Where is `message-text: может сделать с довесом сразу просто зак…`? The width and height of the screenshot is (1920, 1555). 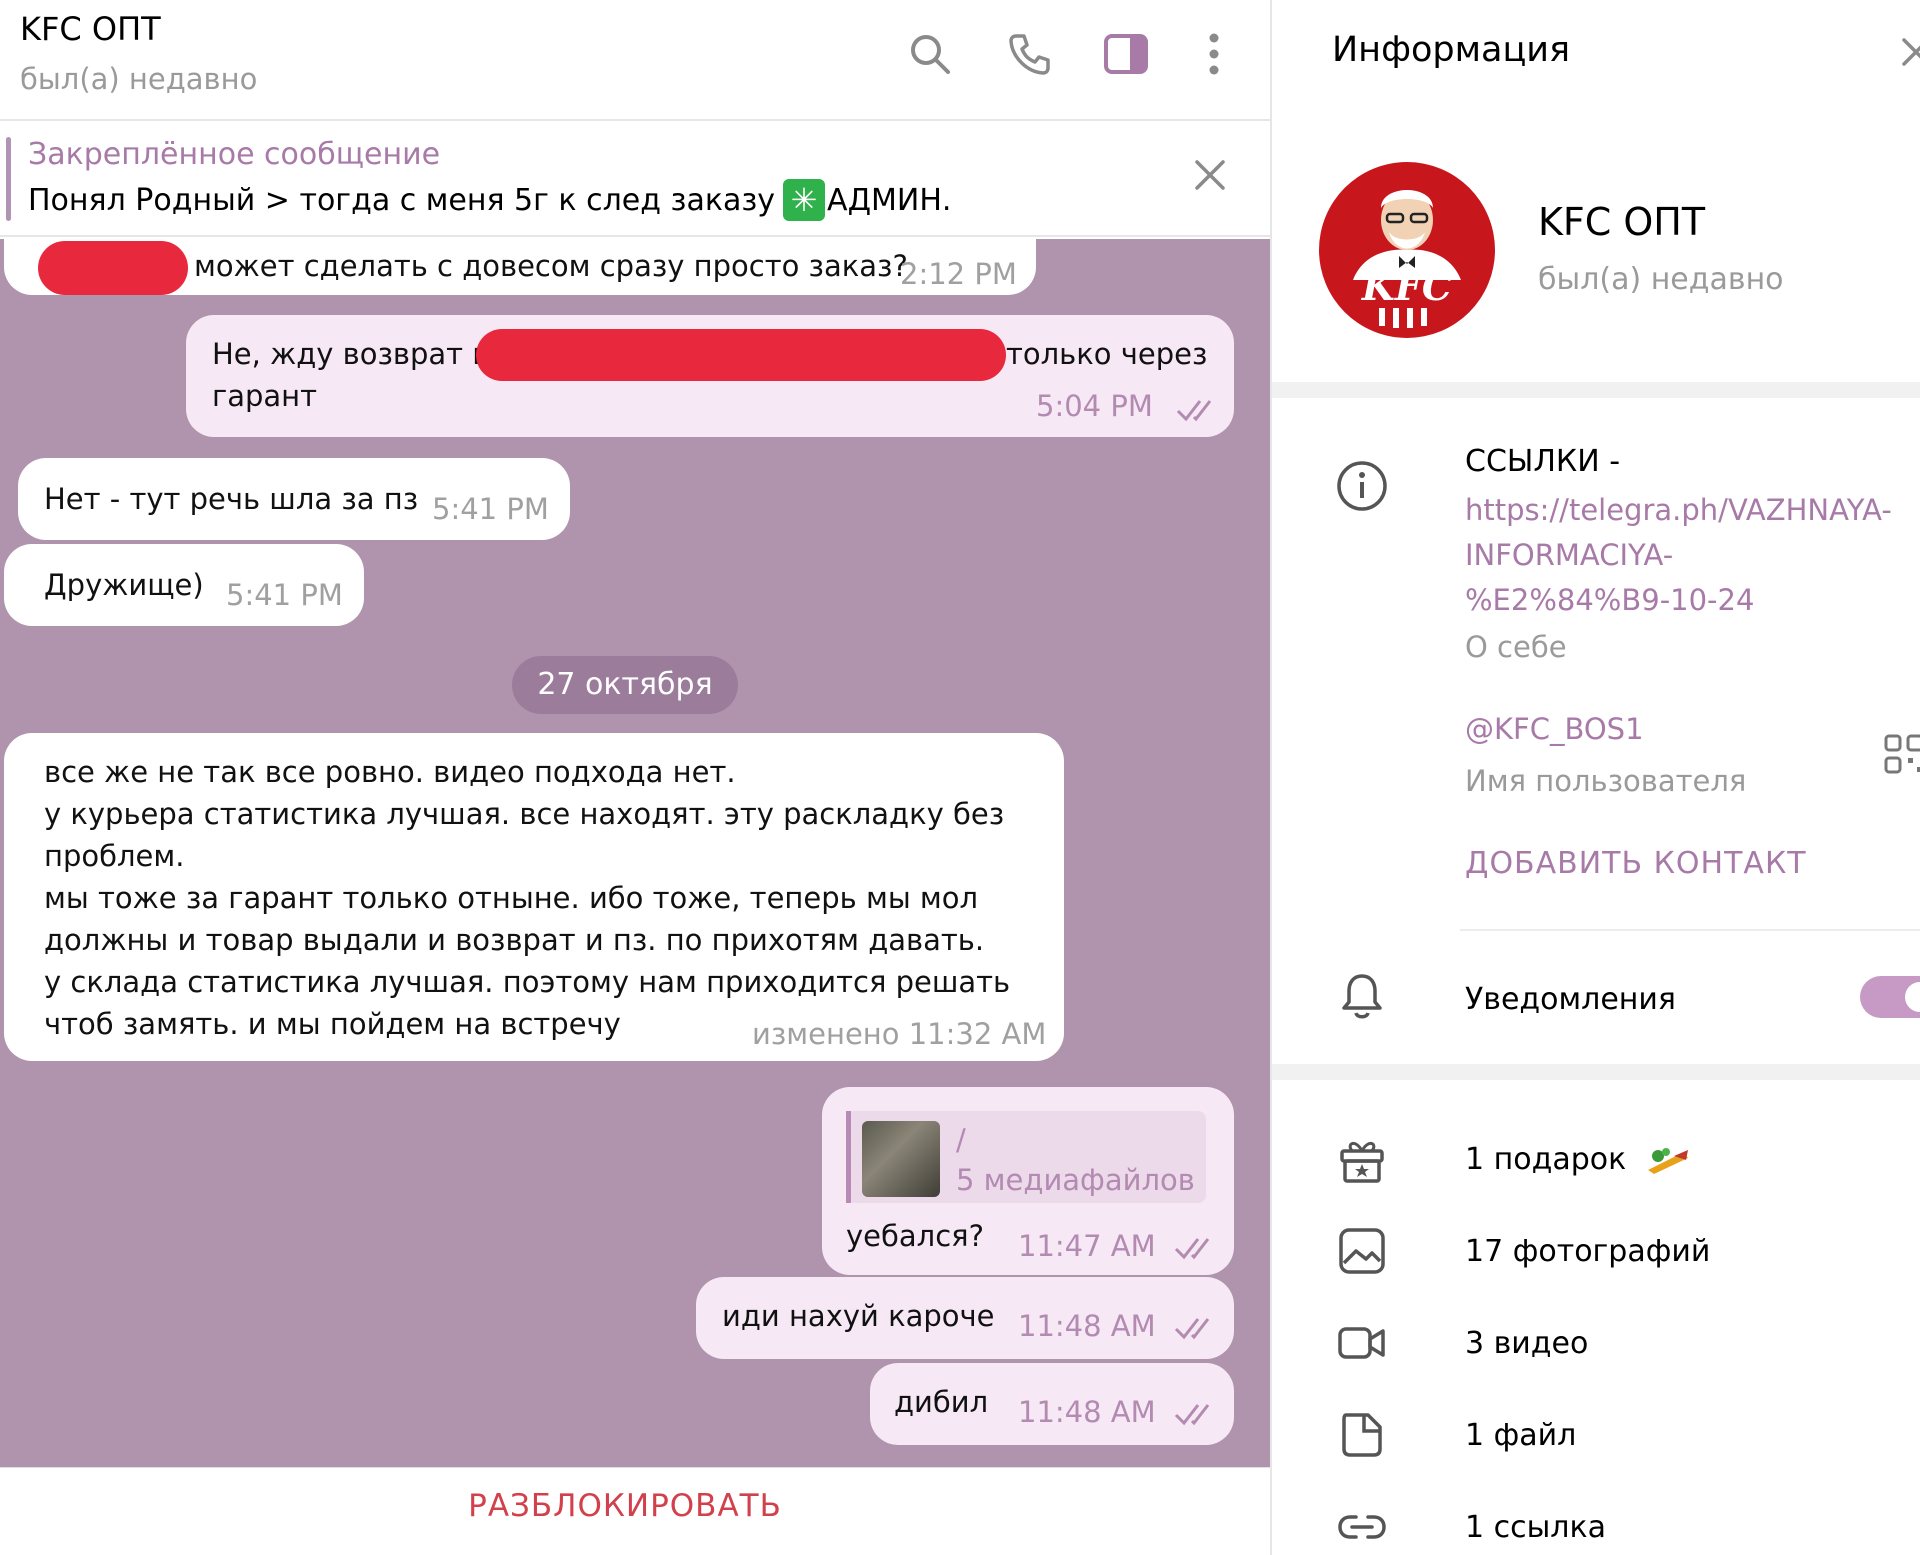 message-text: может сделать с довесом сразу просто зак… is located at coordinates (551, 266).